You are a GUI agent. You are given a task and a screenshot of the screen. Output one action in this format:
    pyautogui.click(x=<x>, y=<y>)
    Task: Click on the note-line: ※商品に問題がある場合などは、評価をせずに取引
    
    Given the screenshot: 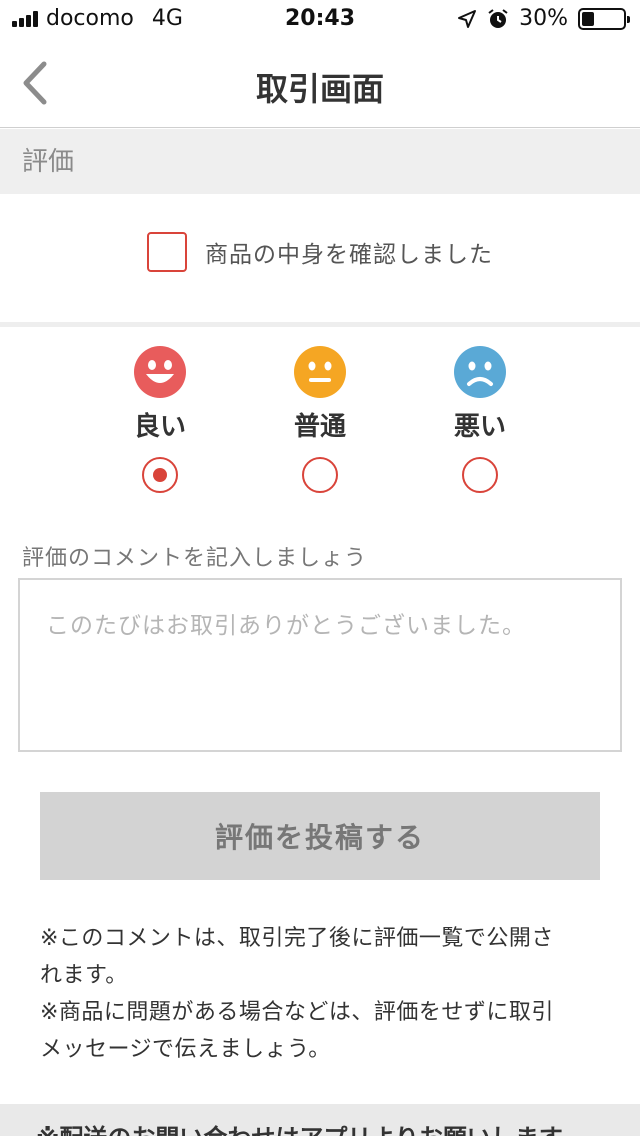 What is the action you would take?
    pyautogui.click(x=297, y=1012)
    